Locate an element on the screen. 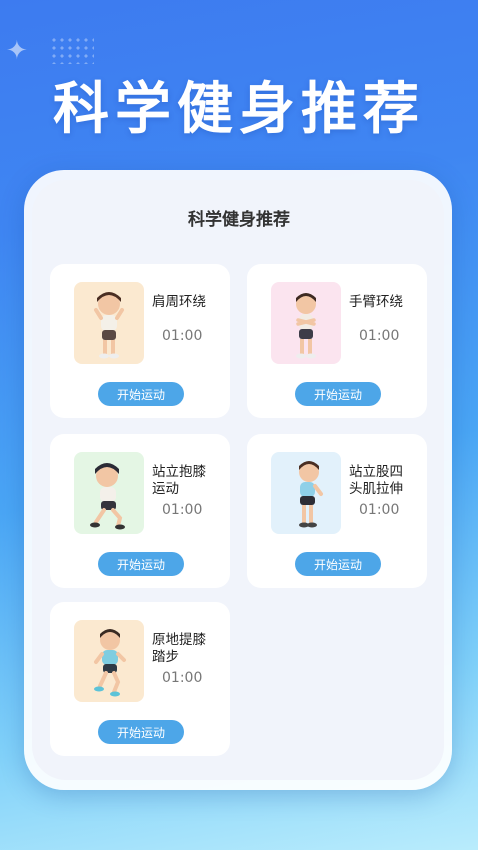 The height and width of the screenshot is (850, 478). exercise-card: 手臂环绕 01:00 开始运动 is located at coordinates (337, 341).